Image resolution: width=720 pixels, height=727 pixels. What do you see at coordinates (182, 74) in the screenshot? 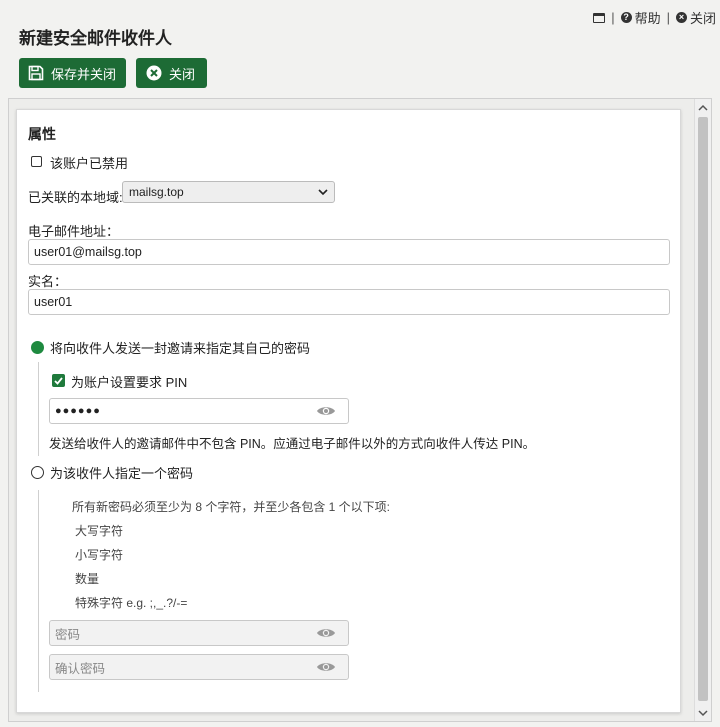
I see `close-label: 关闭` at bounding box center [182, 74].